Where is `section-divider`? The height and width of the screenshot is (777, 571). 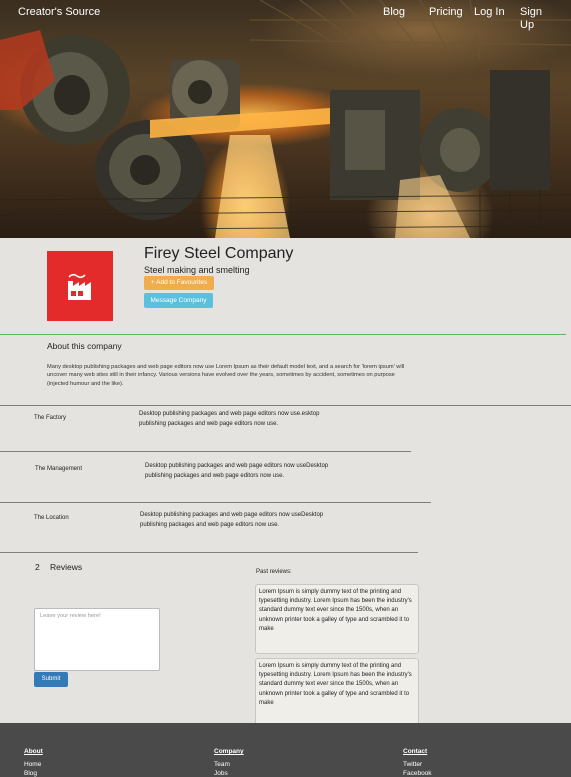 section-divider is located at coordinates (283, 334).